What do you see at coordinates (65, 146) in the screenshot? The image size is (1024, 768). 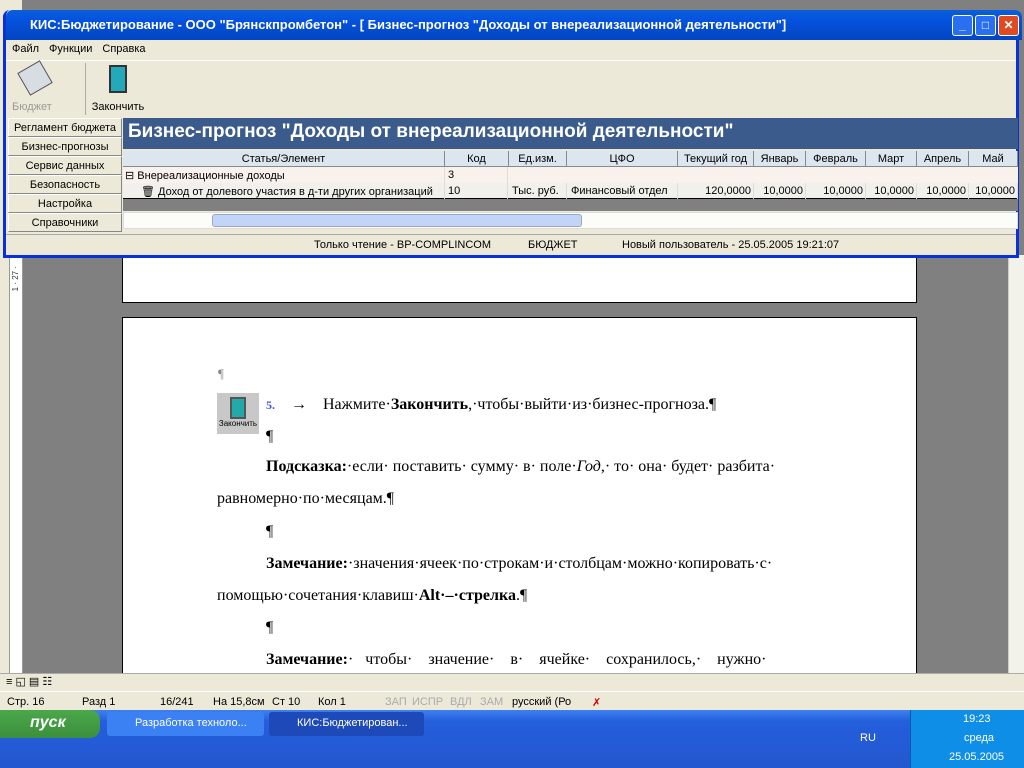 I see `nav-business-forecasts: Бизнес-прогнозы` at bounding box center [65, 146].